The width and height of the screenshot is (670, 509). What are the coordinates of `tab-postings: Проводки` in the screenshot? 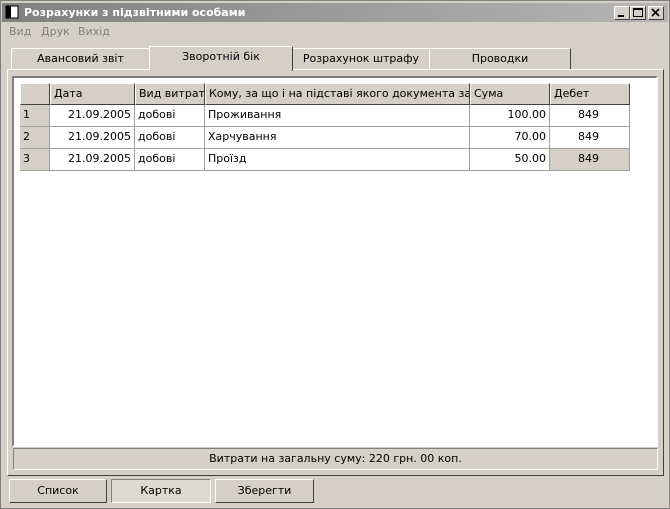 It's located at (500, 59).